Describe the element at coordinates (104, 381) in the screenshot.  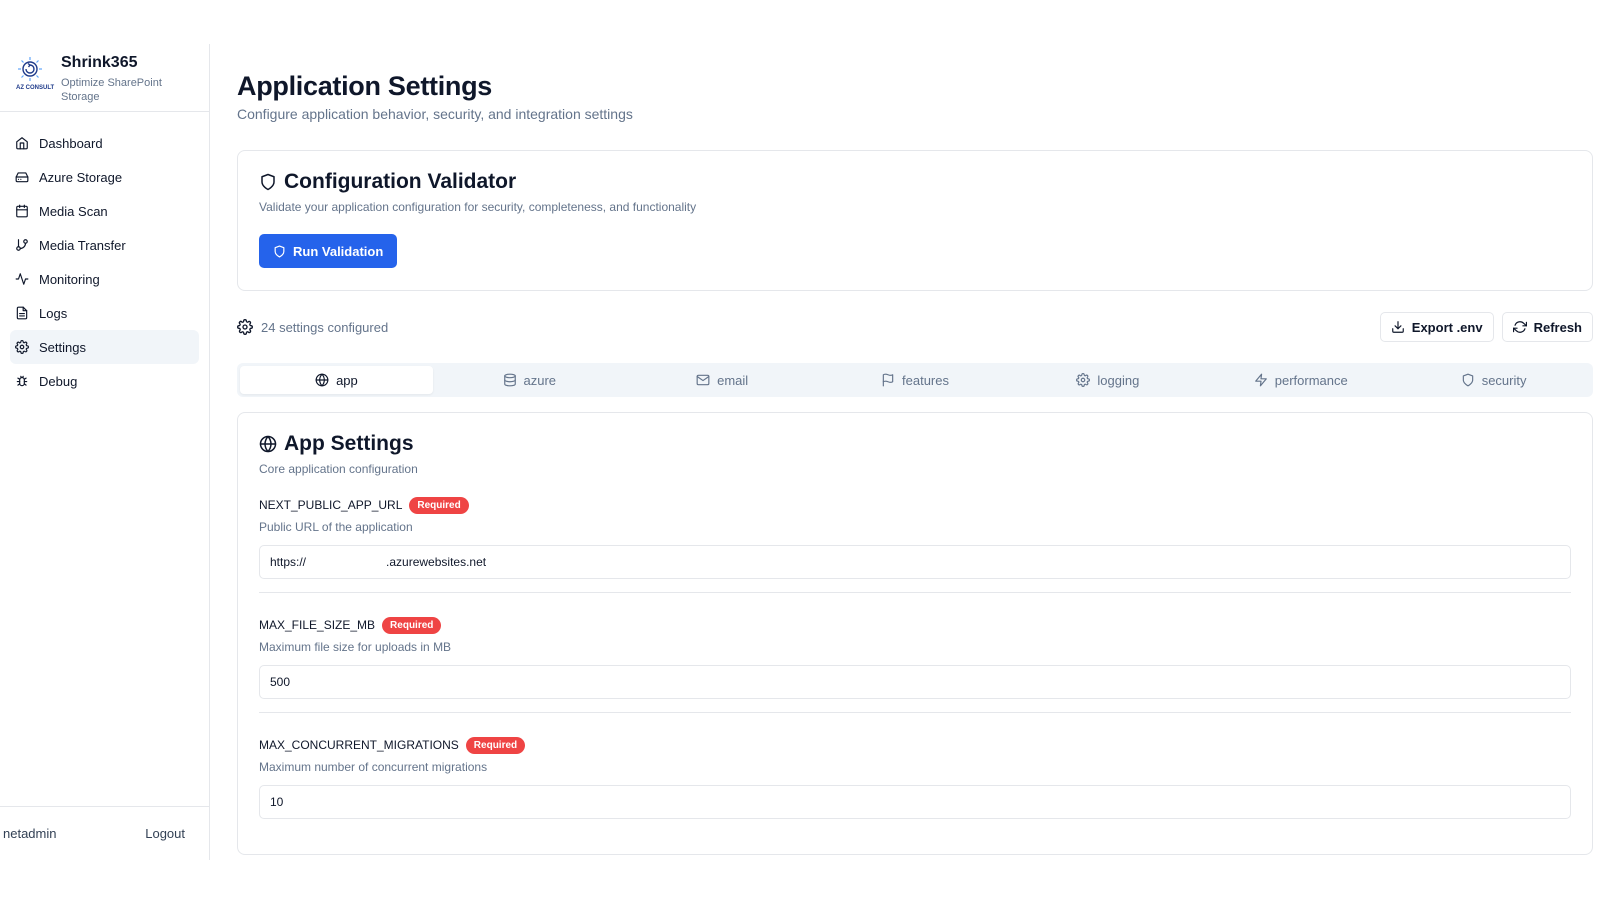
I see `sidebar-item-debug: Debug` at that location.